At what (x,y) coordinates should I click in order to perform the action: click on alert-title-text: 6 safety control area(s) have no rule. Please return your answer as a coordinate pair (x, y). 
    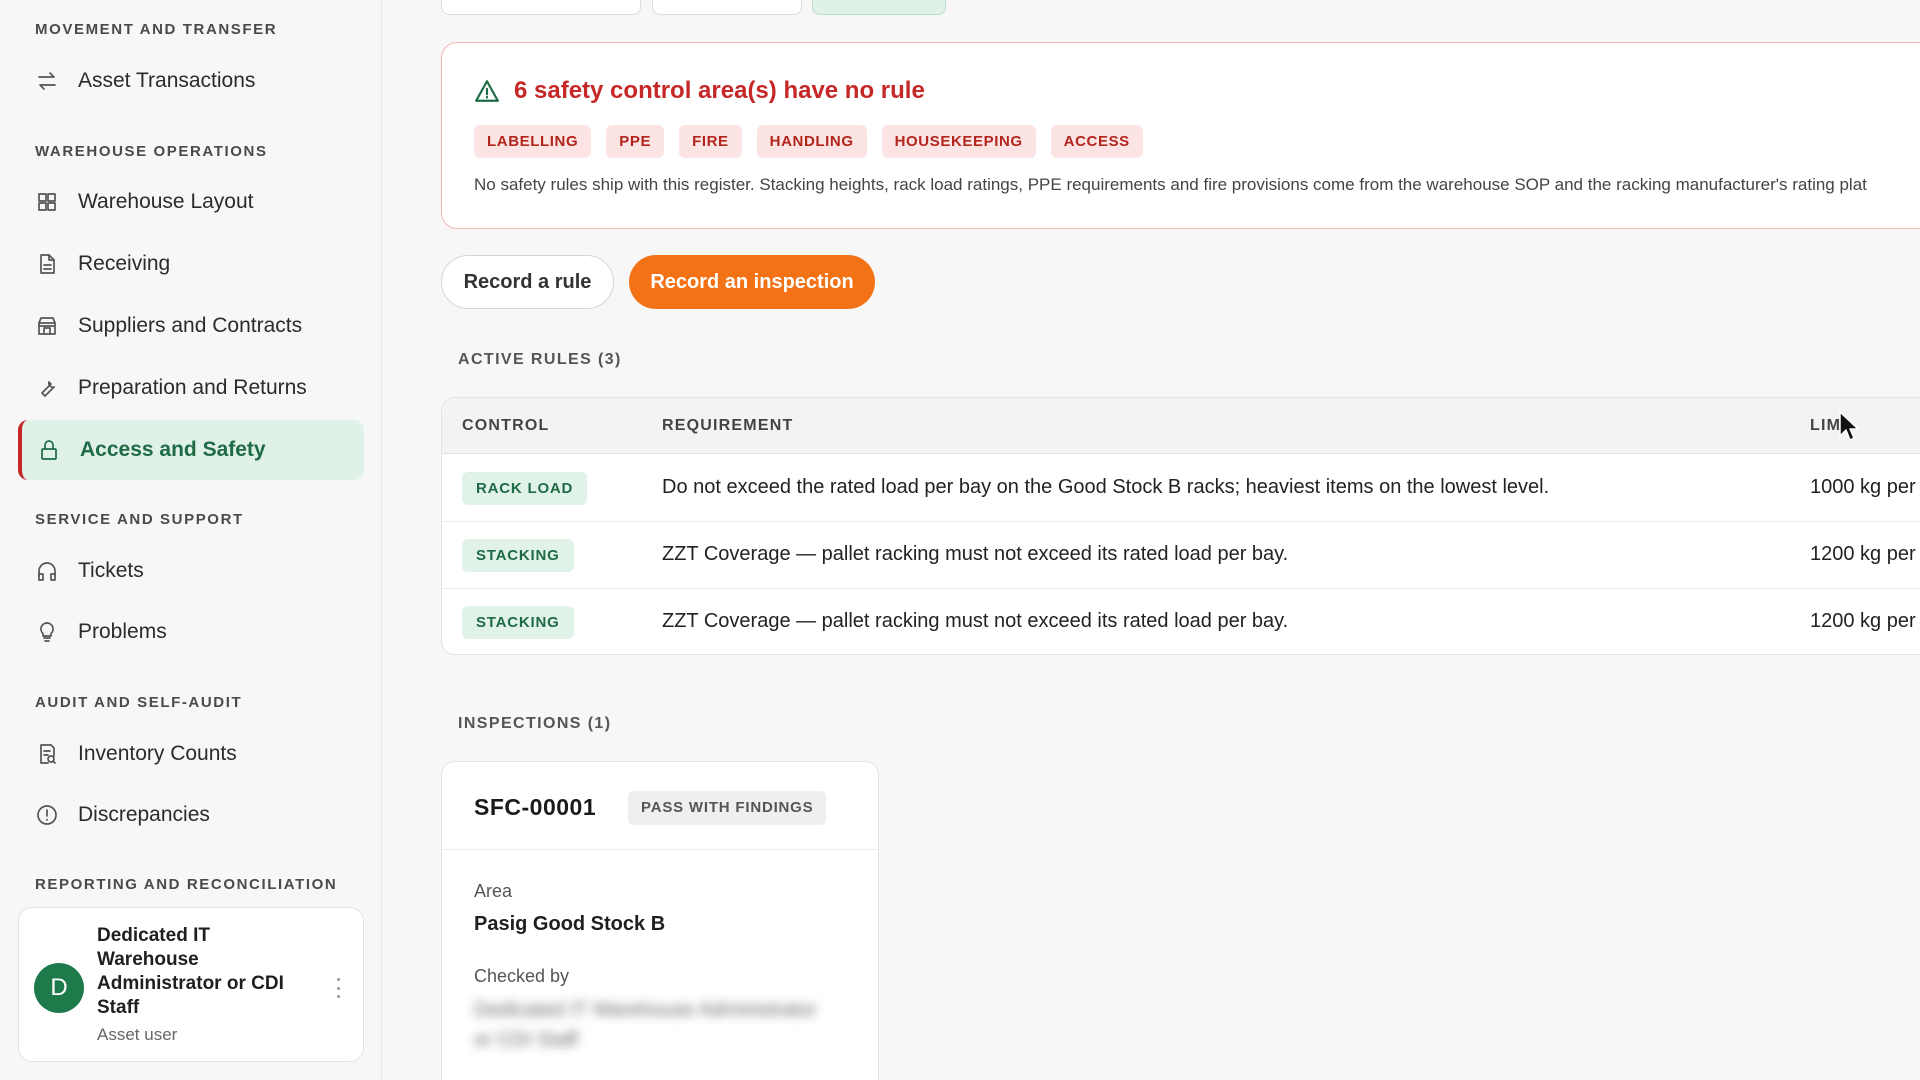
    Looking at the image, I should click on (719, 90).